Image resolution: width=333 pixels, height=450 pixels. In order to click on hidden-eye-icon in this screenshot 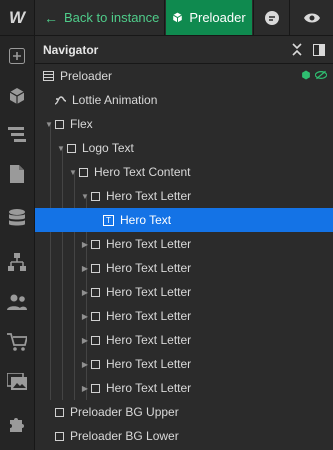, I will do `click(321, 75)`.